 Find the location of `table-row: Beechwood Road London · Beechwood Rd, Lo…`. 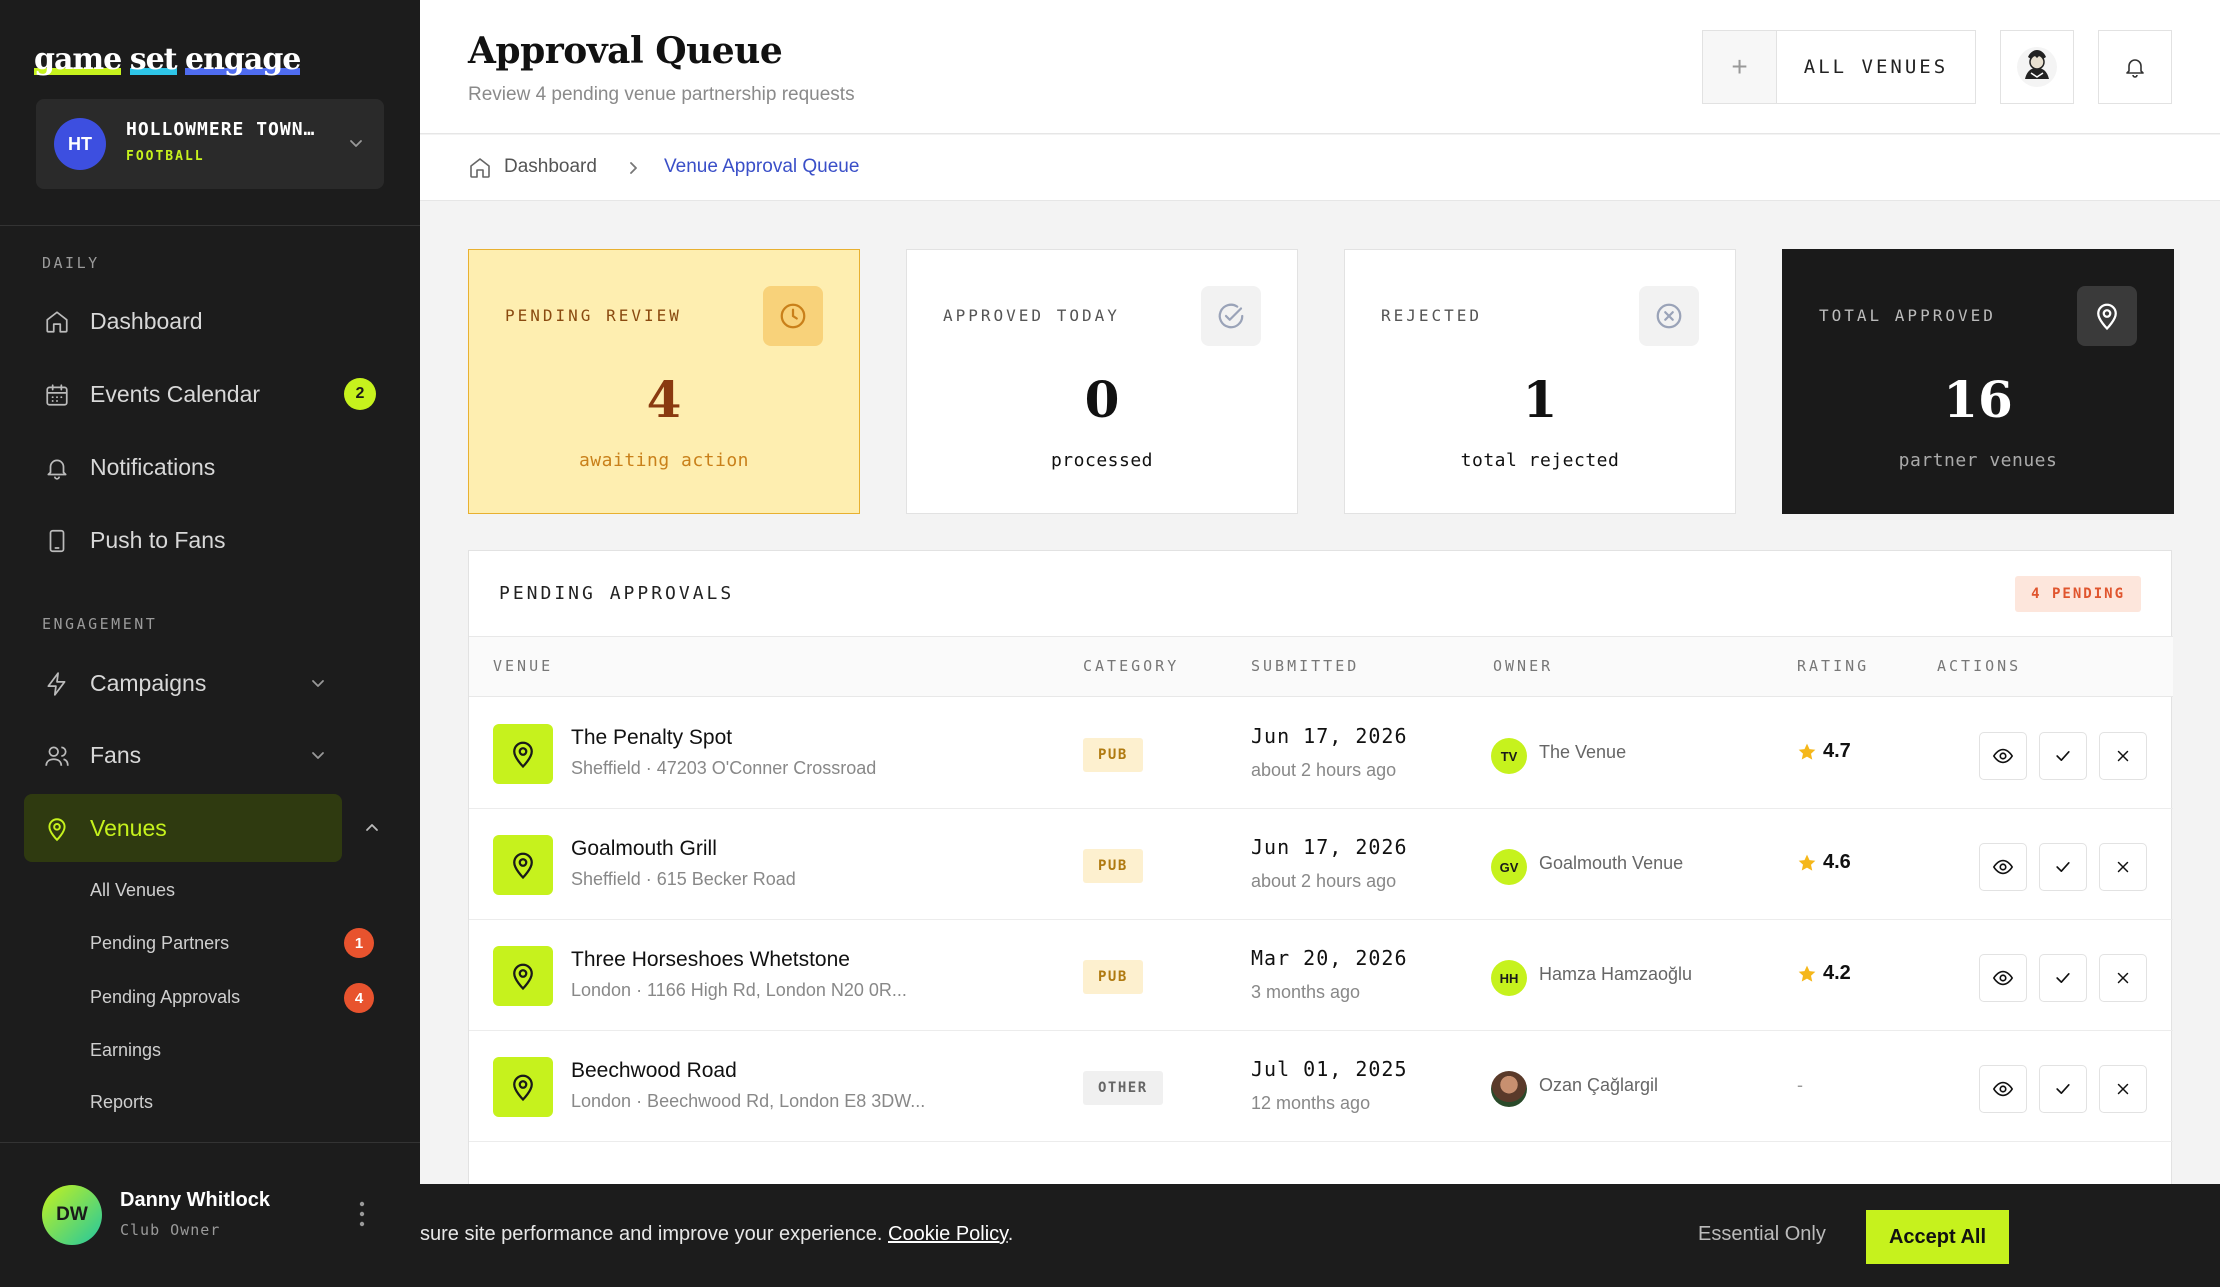

table-row: Beechwood Road London · Beechwood Rd, Lo… is located at coordinates (1321, 1086).